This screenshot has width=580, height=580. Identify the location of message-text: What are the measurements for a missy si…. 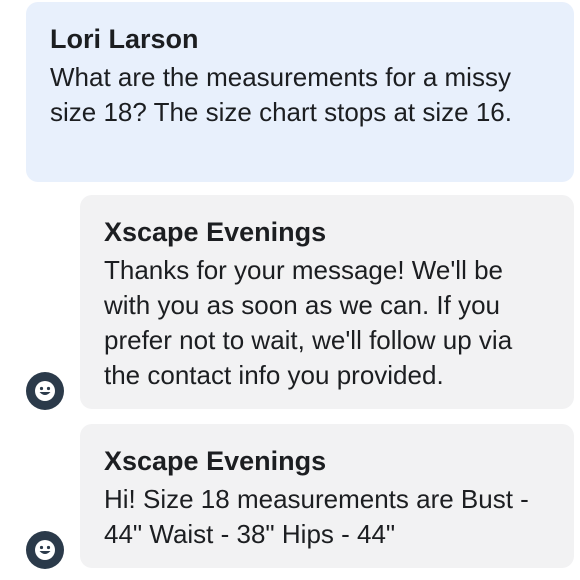
(281, 94).